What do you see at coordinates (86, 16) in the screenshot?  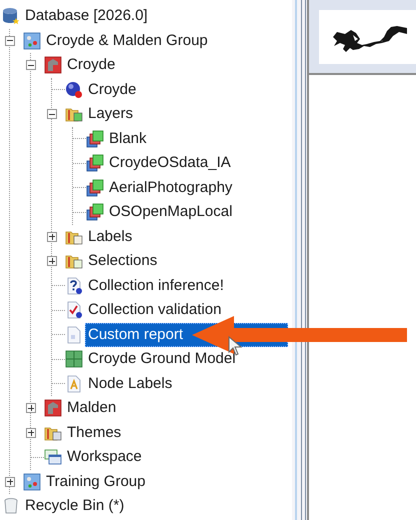 I see `tree-item: Database [2026.0]` at bounding box center [86, 16].